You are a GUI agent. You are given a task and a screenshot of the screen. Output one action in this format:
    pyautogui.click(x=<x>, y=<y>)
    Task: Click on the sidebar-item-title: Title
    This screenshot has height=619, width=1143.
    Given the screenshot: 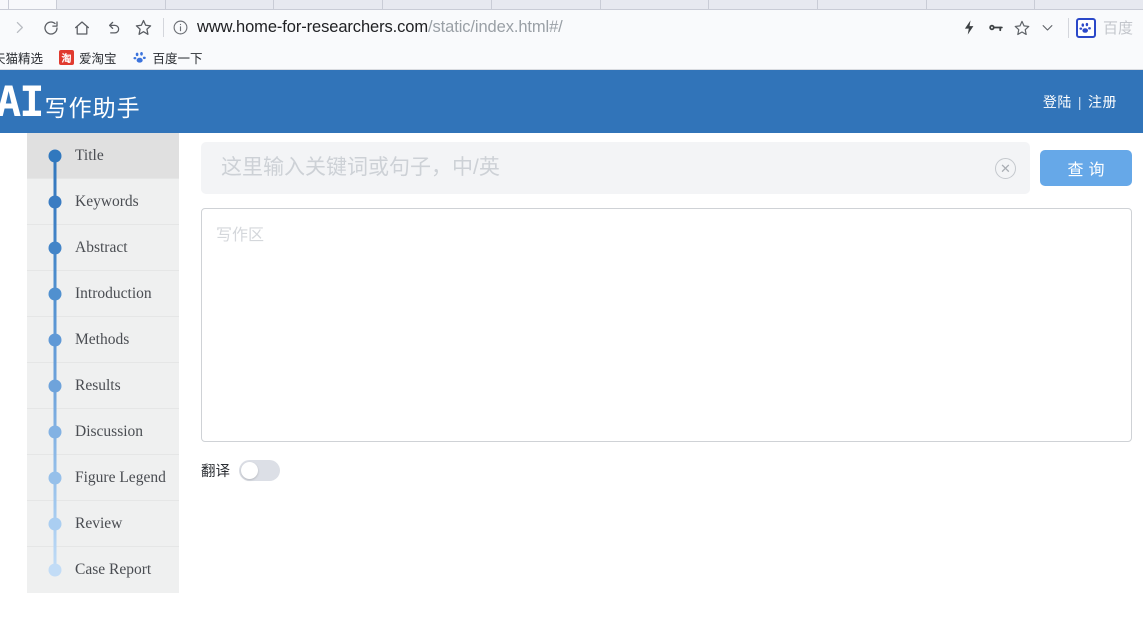 What is the action you would take?
    pyautogui.click(x=103, y=156)
    